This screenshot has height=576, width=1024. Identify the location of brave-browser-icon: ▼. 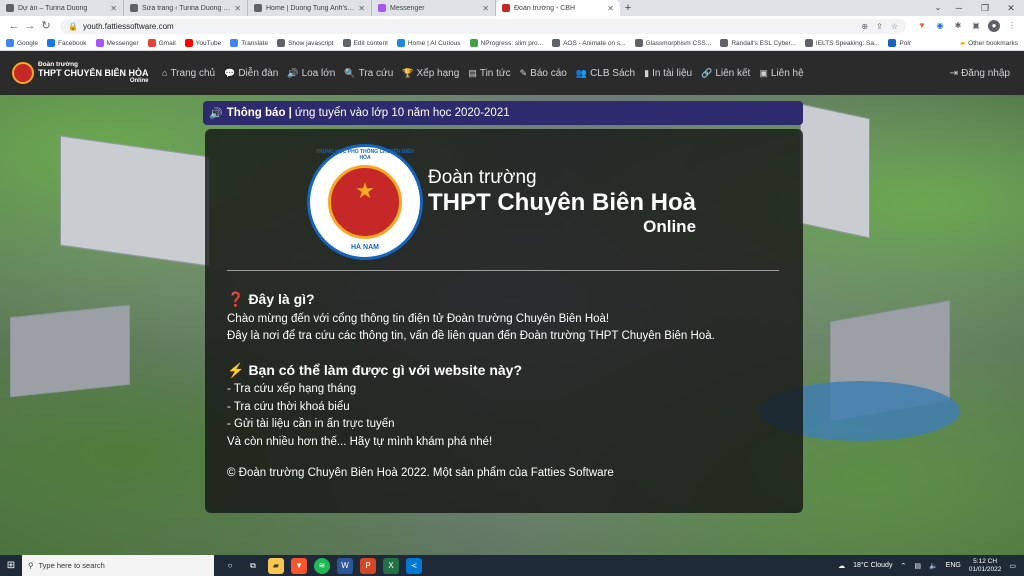
(299, 565).